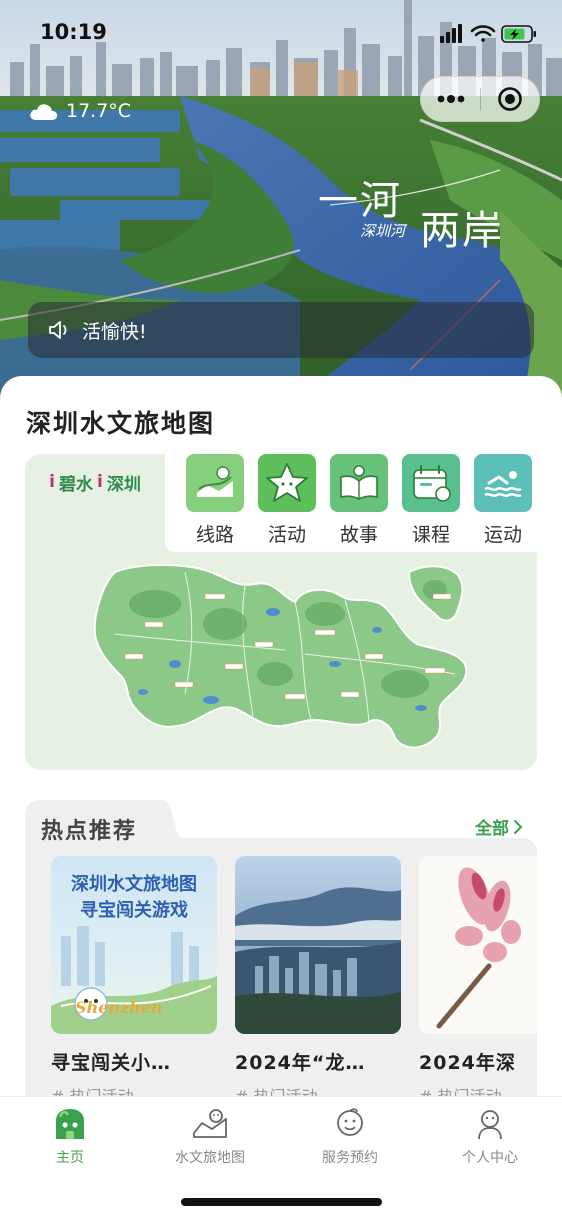 The image size is (562, 1218). Describe the element at coordinates (123, 484) in the screenshot. I see `brand-word-2: 深圳` at that location.